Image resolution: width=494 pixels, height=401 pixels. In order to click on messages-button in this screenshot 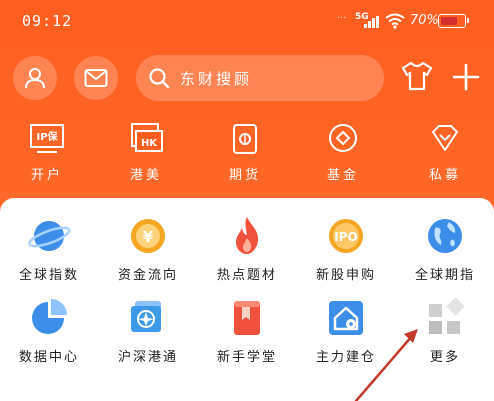, I will do `click(96, 78)`.